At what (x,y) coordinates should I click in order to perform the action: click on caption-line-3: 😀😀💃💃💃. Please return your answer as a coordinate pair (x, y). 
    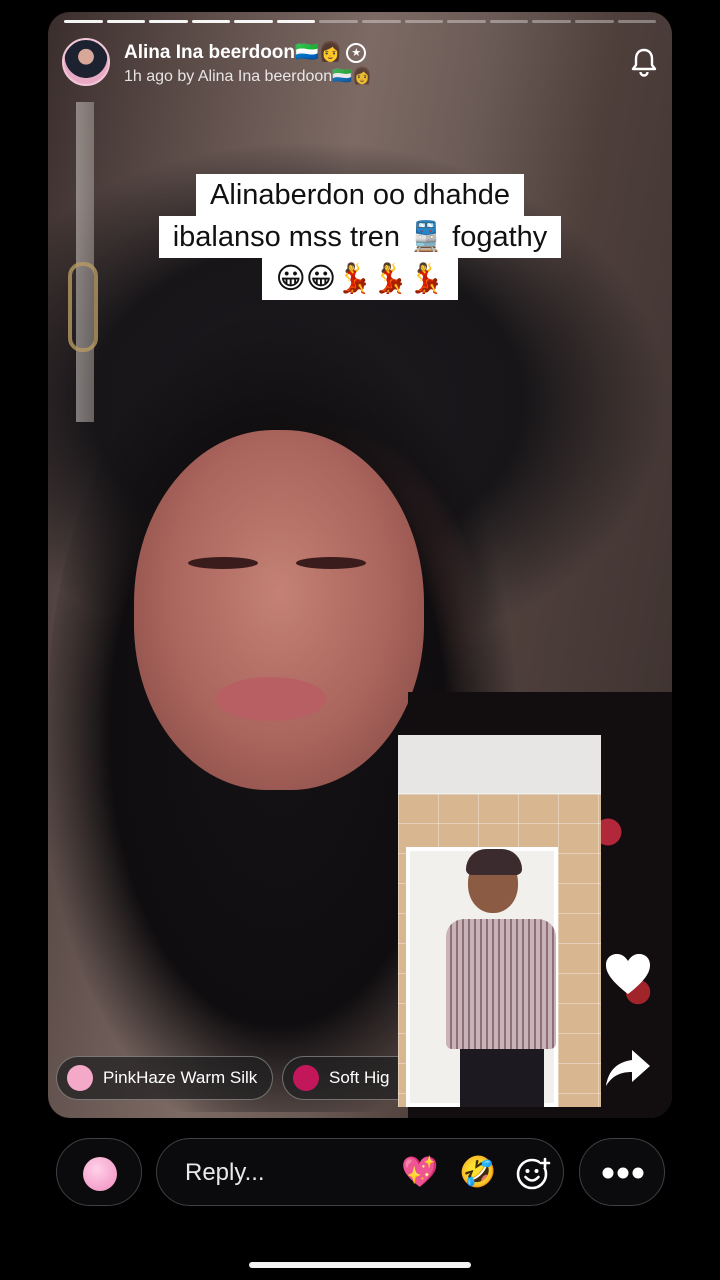
    Looking at the image, I should click on (360, 279).